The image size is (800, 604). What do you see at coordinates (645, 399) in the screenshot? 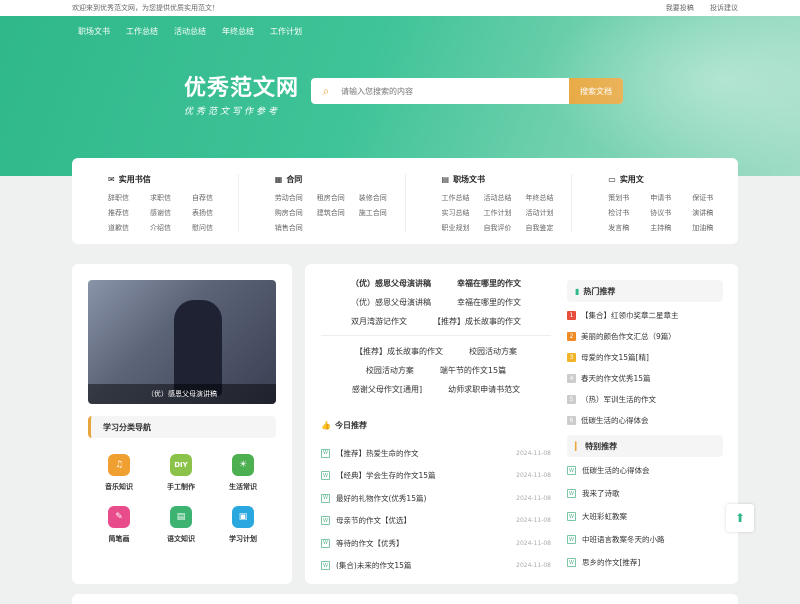
I see `list-item: 5 （热）军训生活的作文` at bounding box center [645, 399].